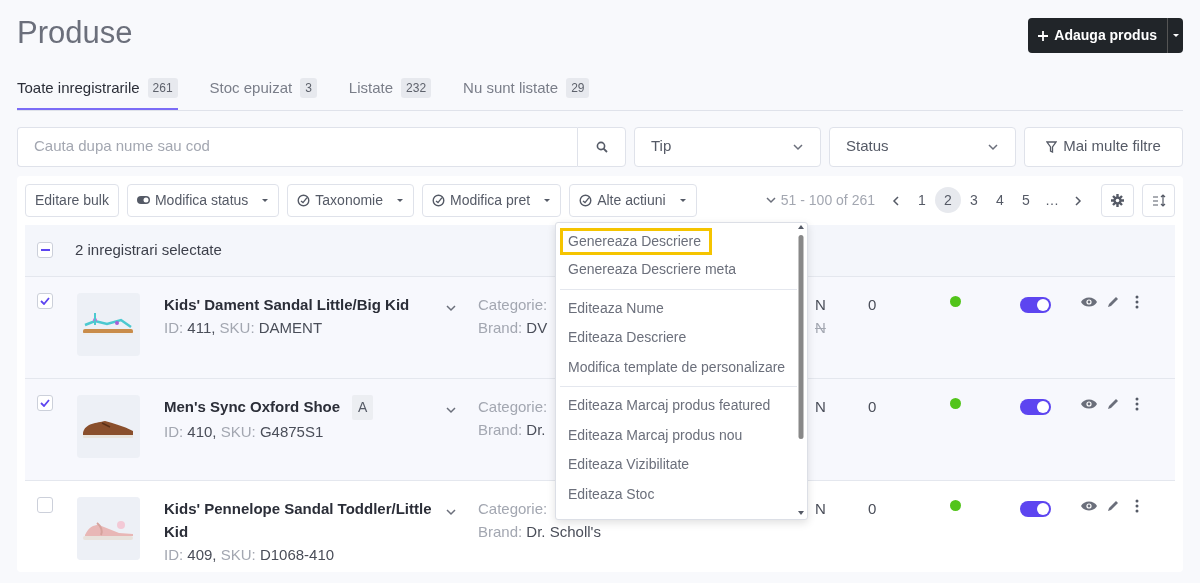 The image size is (1200, 583). What do you see at coordinates (922, 200) in the screenshot?
I see `page-button: 1` at bounding box center [922, 200].